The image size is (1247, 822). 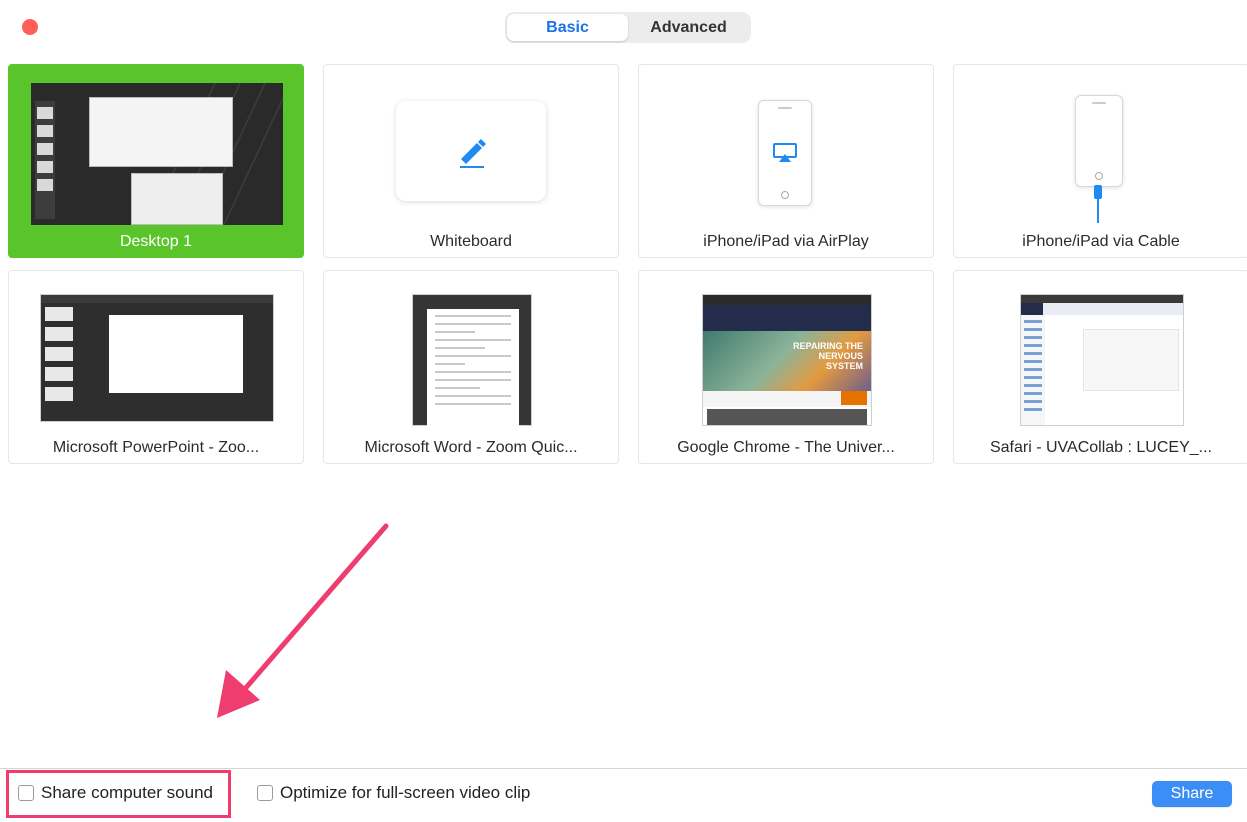 What do you see at coordinates (787, 360) in the screenshot?
I see `chrome-thumbnail: REPAIRING THE NERVOUS SYSTEM` at bounding box center [787, 360].